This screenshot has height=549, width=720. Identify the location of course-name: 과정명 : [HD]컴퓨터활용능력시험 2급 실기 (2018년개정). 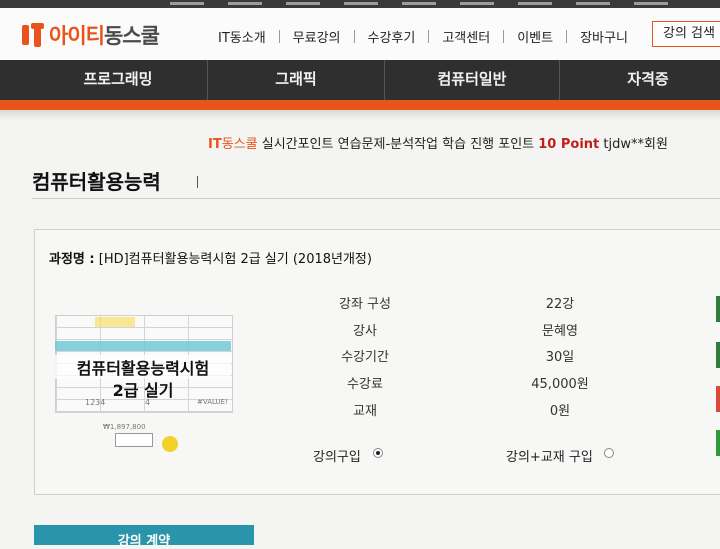
(210, 257).